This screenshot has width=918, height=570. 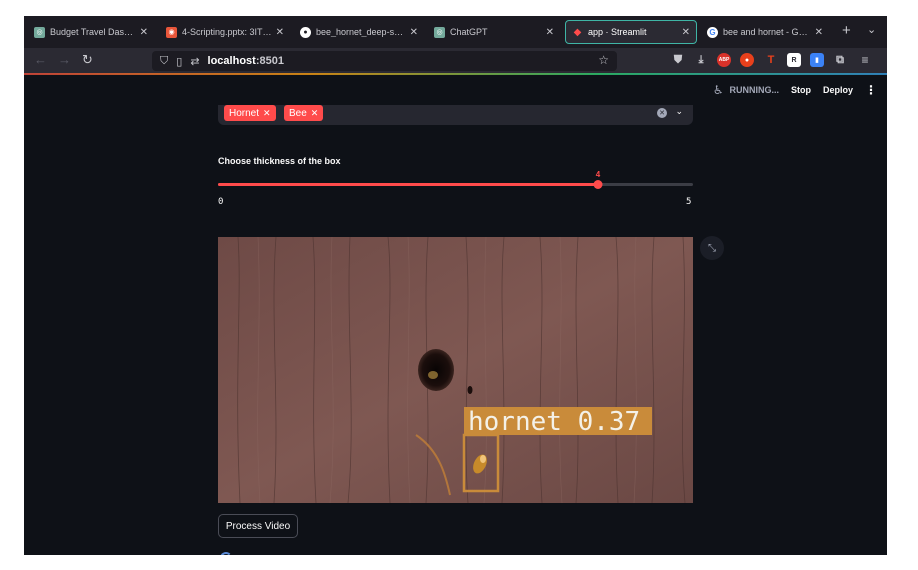 I want to click on tab-chatgpt: ◎ ChatGPT ✕, so click(x=494, y=32).